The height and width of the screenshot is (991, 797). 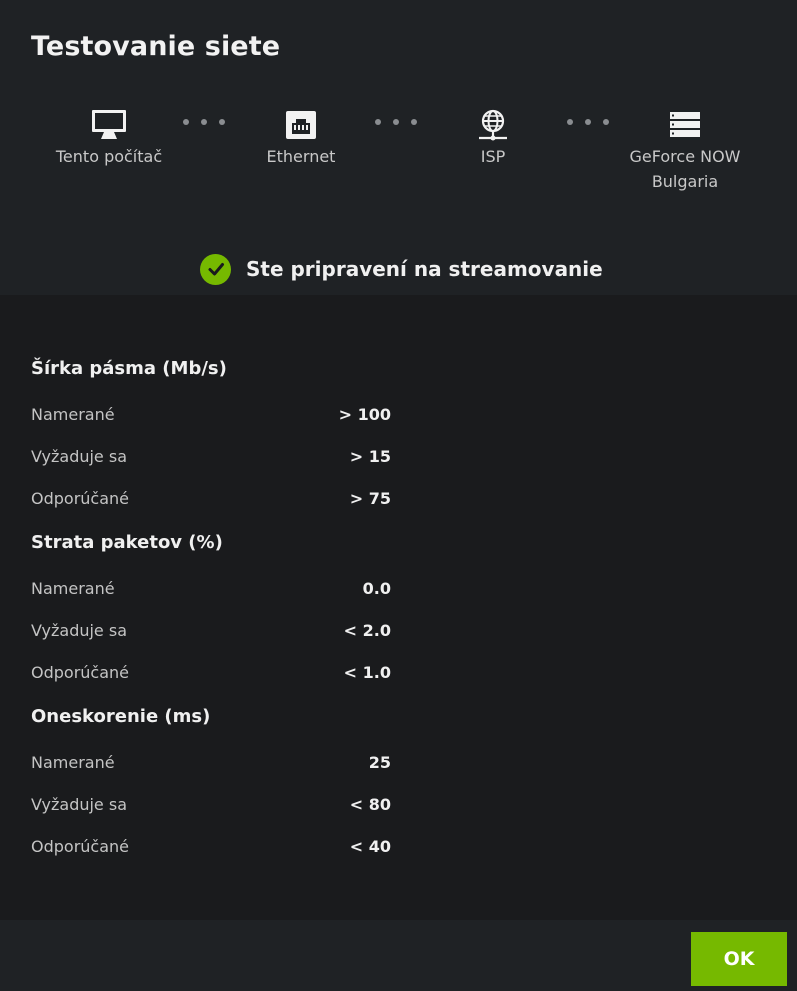 What do you see at coordinates (301, 125) in the screenshot?
I see `ethernet-port-icon` at bounding box center [301, 125].